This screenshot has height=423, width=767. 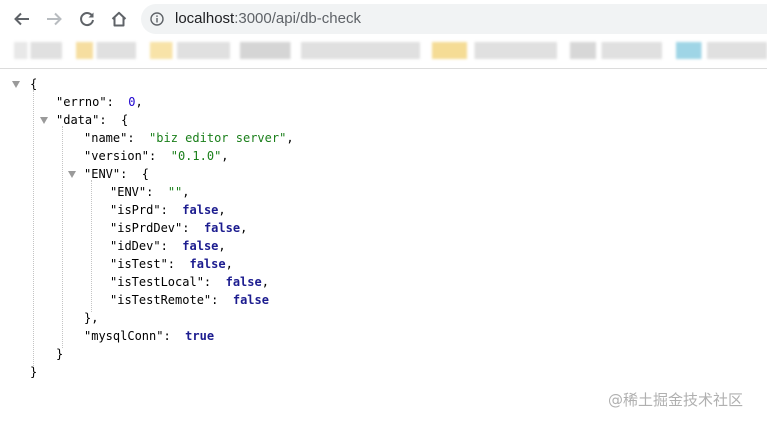 What do you see at coordinates (139, 264) in the screenshot?
I see `json-key: "isTest"` at bounding box center [139, 264].